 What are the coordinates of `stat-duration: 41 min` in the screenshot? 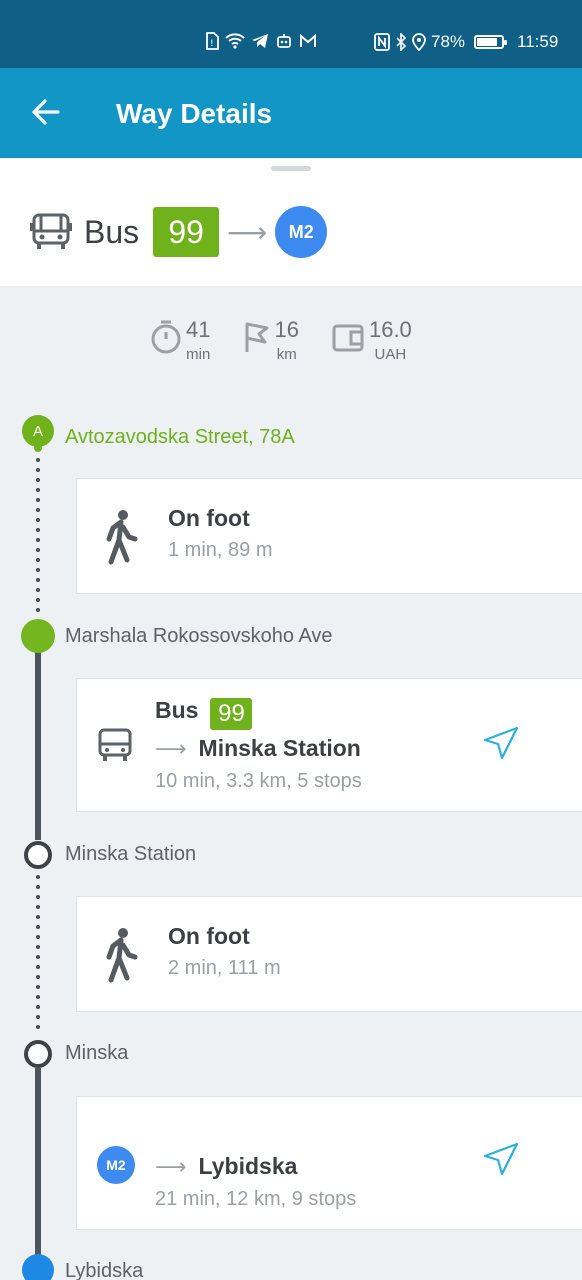 It's located at (180, 340).